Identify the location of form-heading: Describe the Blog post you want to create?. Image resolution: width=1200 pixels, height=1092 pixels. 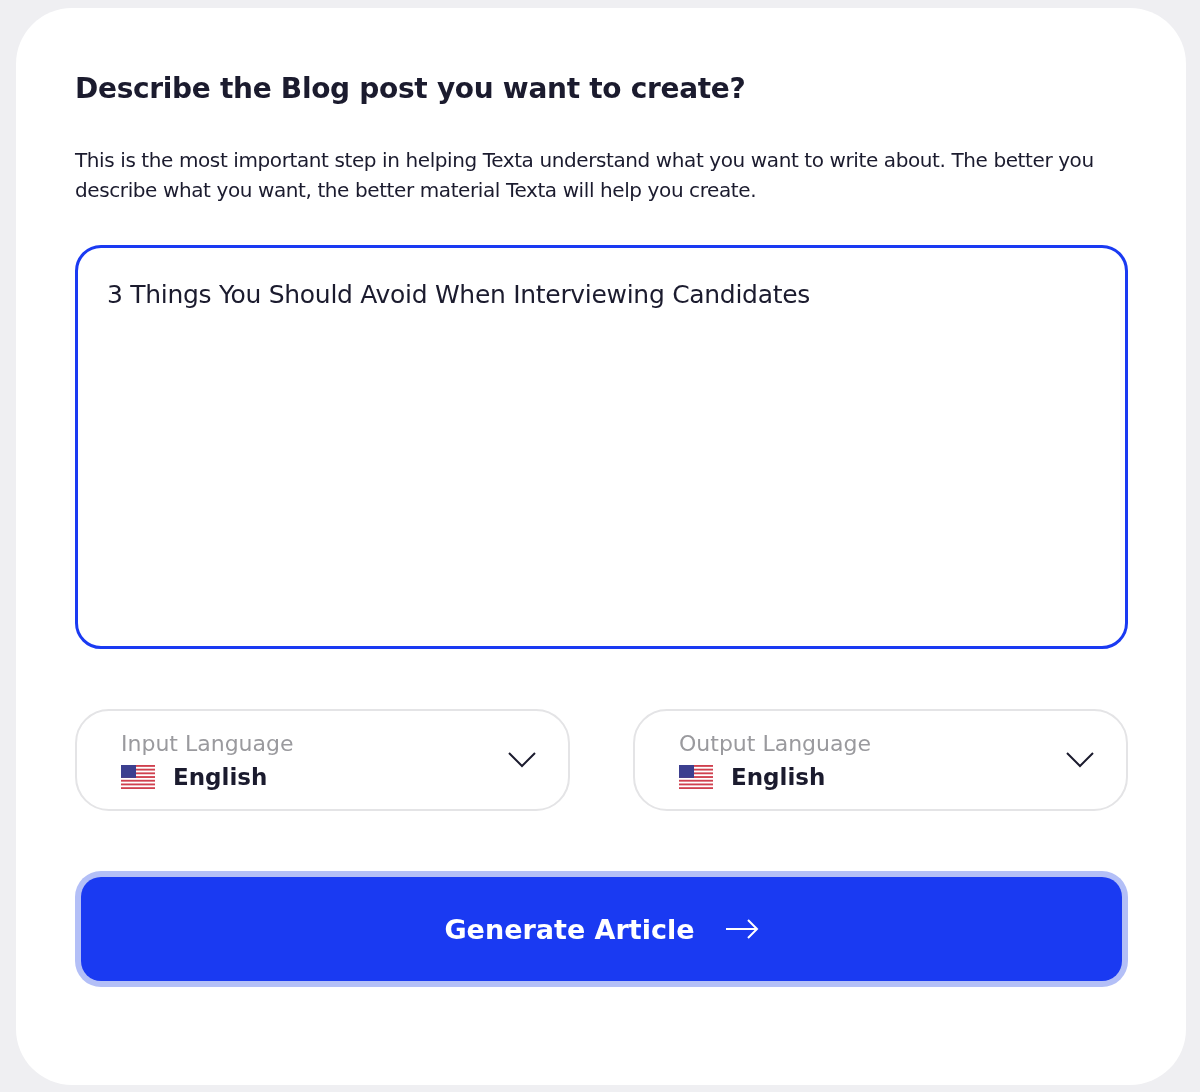
(411, 88).